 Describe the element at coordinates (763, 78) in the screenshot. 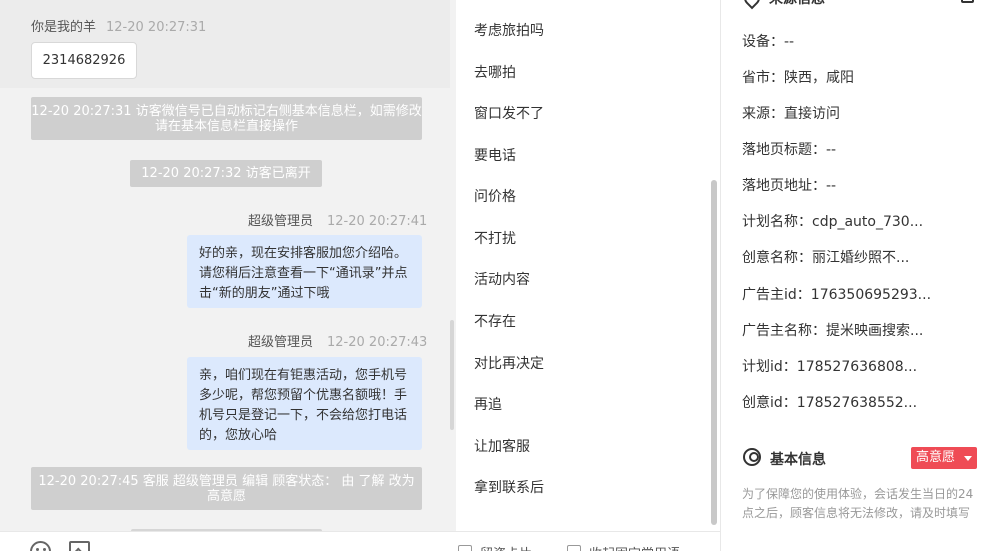

I see `info-label: 省市：` at that location.